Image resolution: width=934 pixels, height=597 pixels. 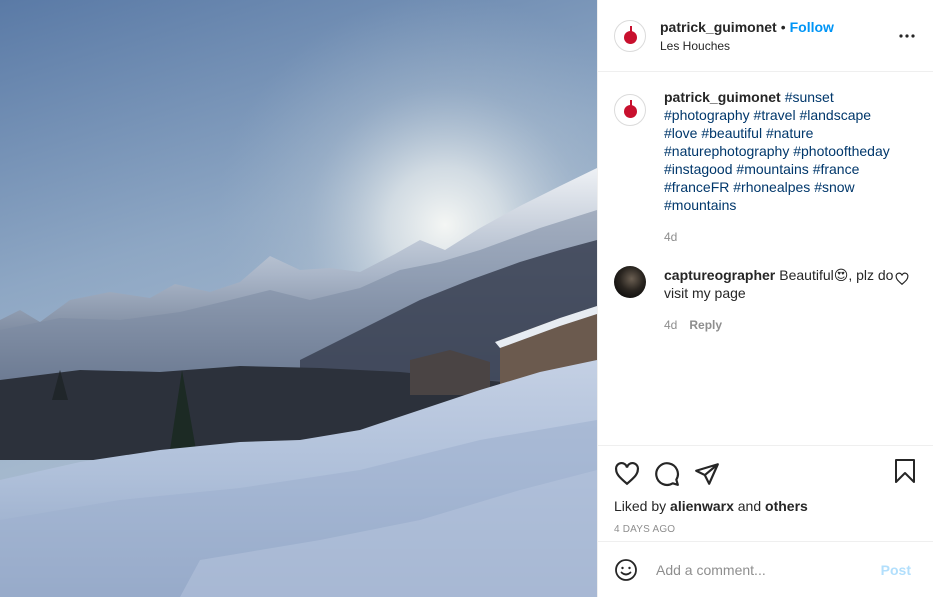 I want to click on hashtag: #photooftheday, so click(x=841, y=151).